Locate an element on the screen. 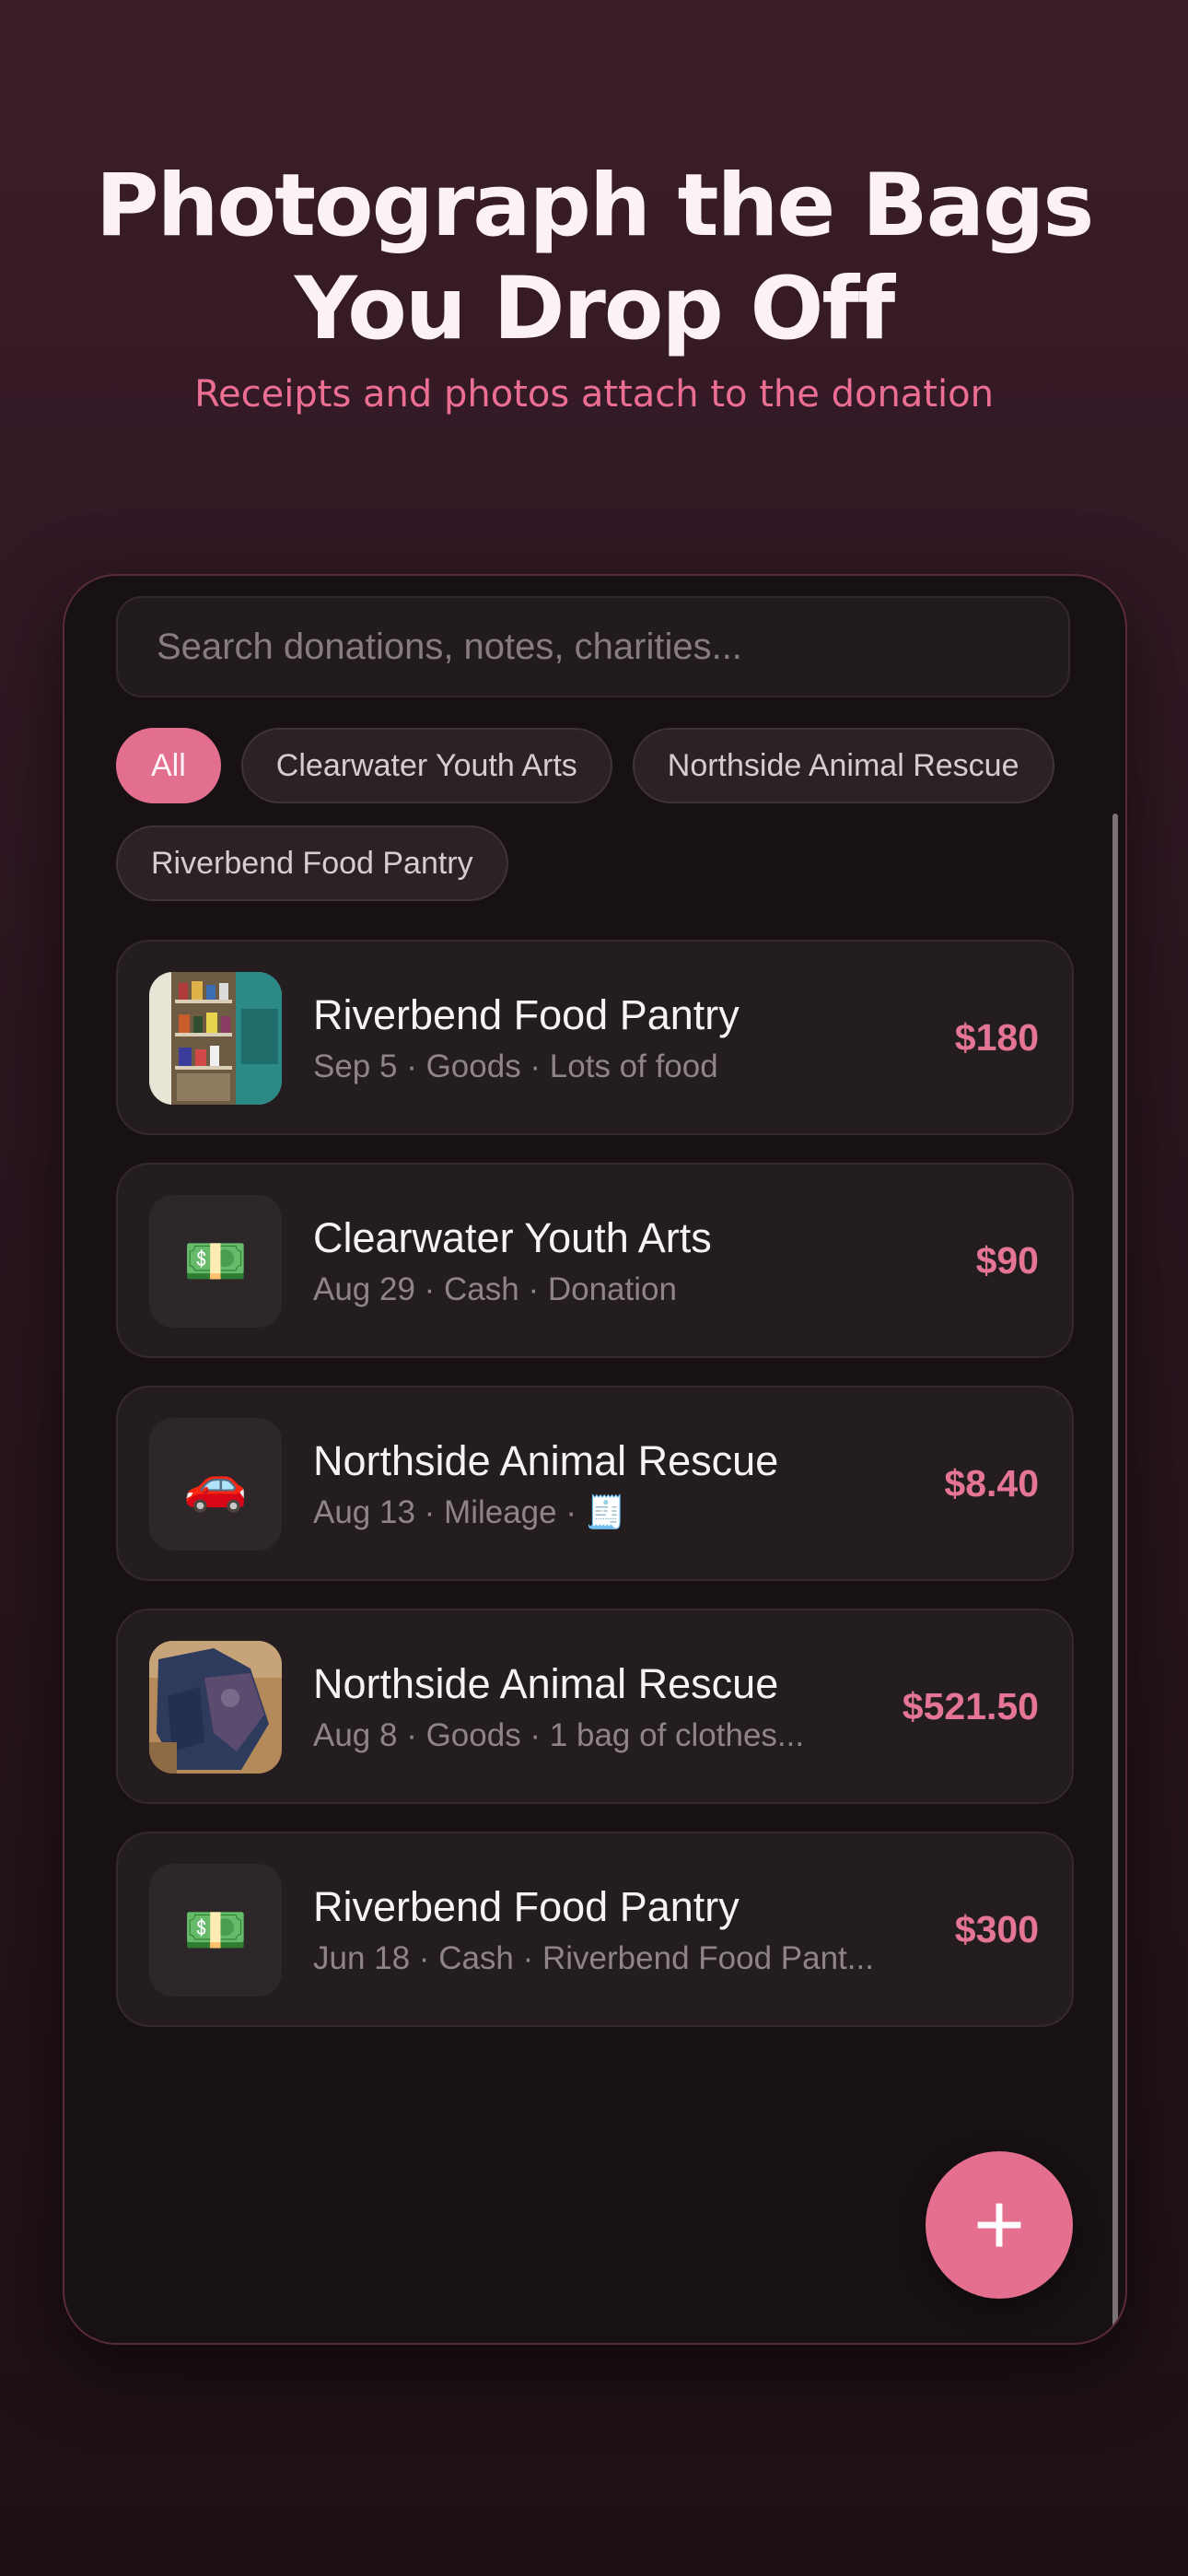  donation-amount: $90 is located at coordinates (1007, 1260).